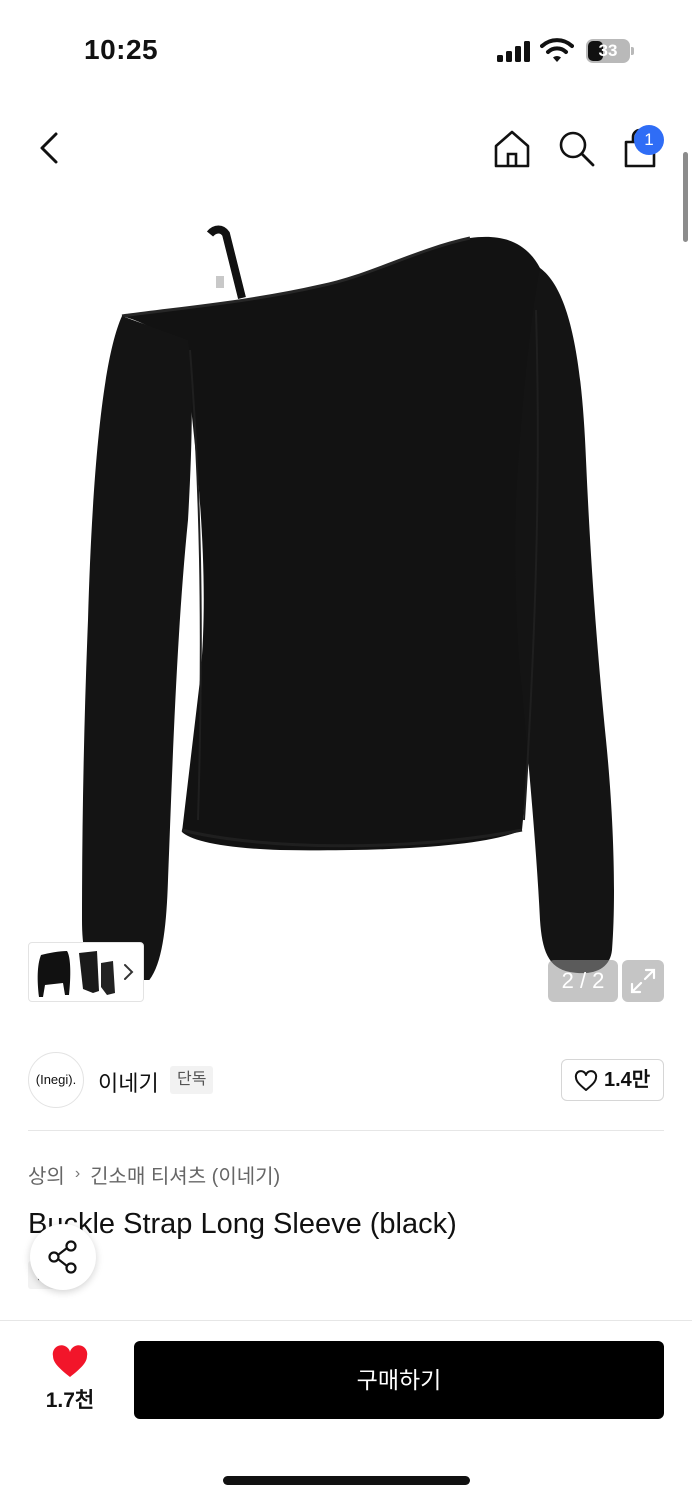 Image resolution: width=692 pixels, height=1500 pixels. Describe the element at coordinates (649, 140) in the screenshot. I see `cart-count-badge: 1` at that location.